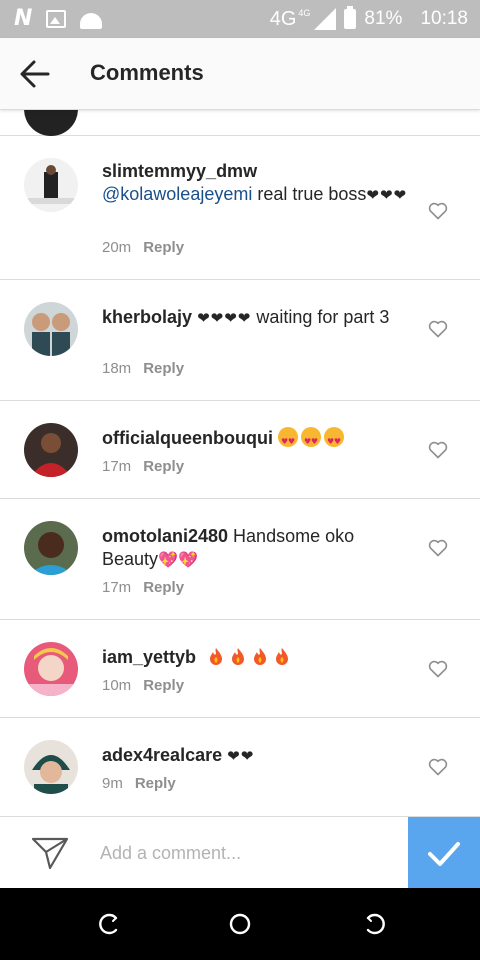 The height and width of the screenshot is (960, 480). Describe the element at coordinates (108, 924) in the screenshot. I see `recent-apps-icon` at that location.